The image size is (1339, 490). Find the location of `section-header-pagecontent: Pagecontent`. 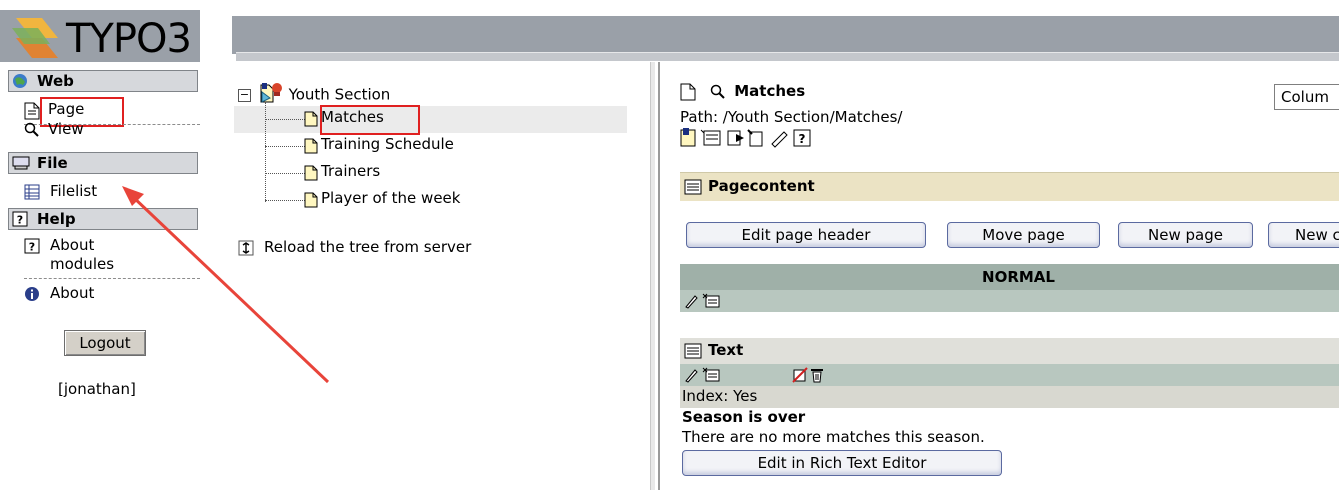

section-header-pagecontent: Pagecontent is located at coordinates (1009, 186).